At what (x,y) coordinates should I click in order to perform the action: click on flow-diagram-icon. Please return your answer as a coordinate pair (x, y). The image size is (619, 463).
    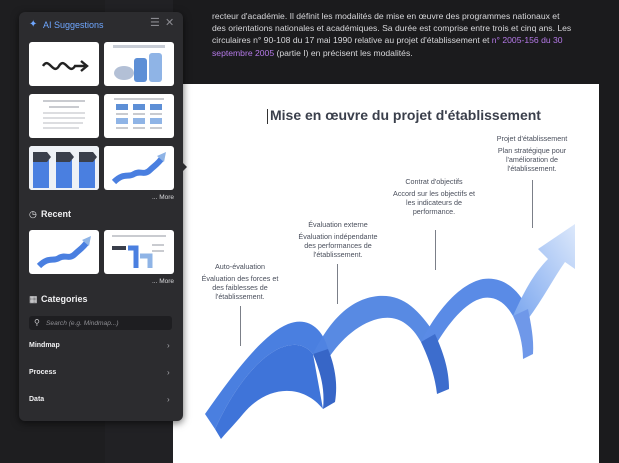
    Looking at the image, I should click on (139, 251).